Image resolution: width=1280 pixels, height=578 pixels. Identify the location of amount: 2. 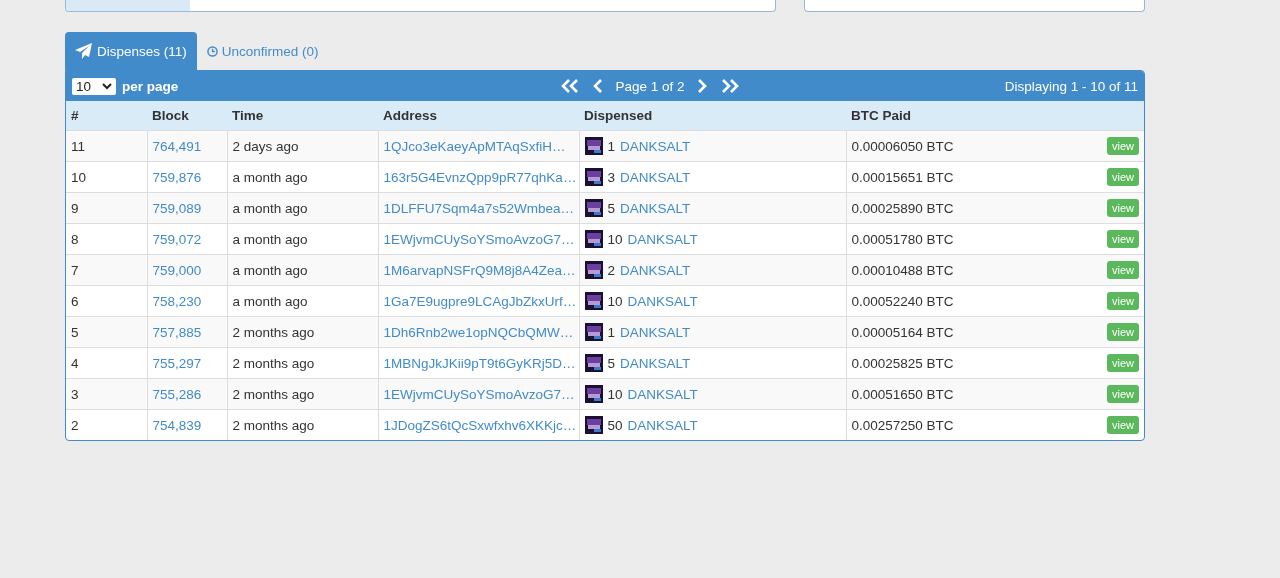
(611, 270).